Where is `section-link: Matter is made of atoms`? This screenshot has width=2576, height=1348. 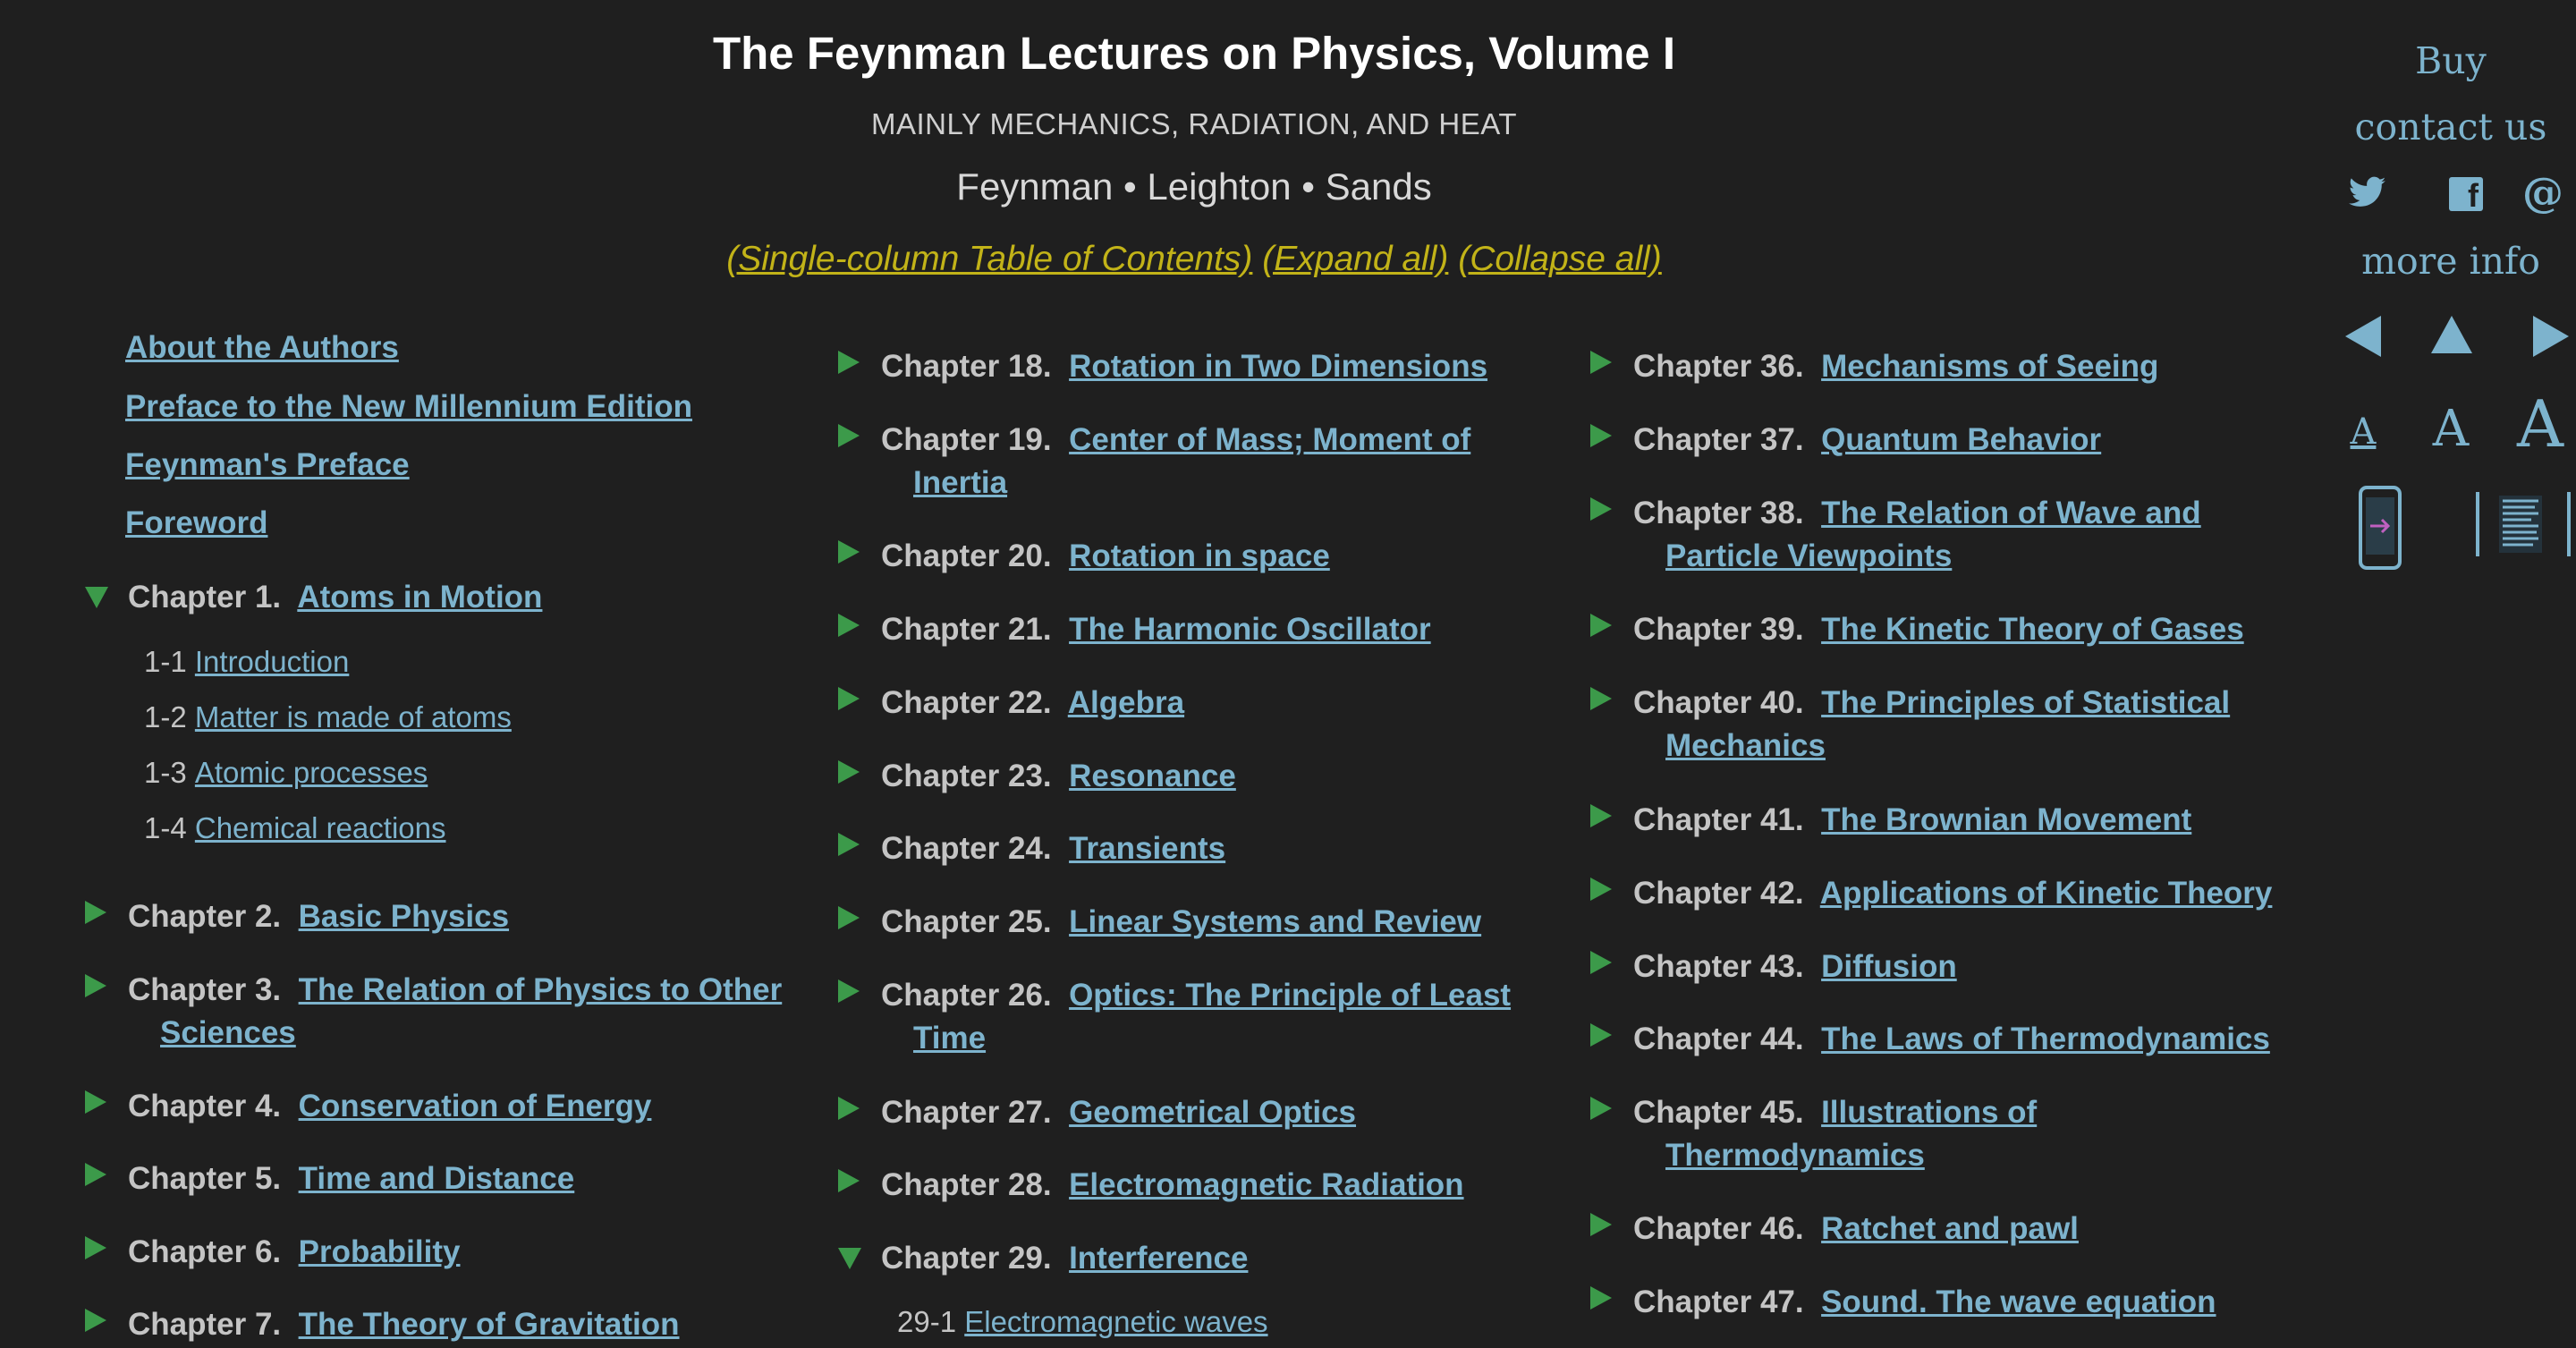 section-link: Matter is made of atoms is located at coordinates (353, 717).